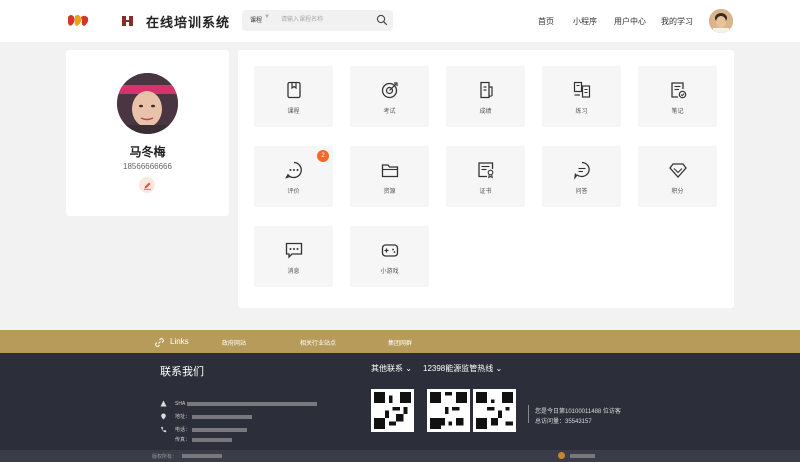 This screenshot has height=462, width=800. I want to click on contact-address: 地址：, so click(206, 416).